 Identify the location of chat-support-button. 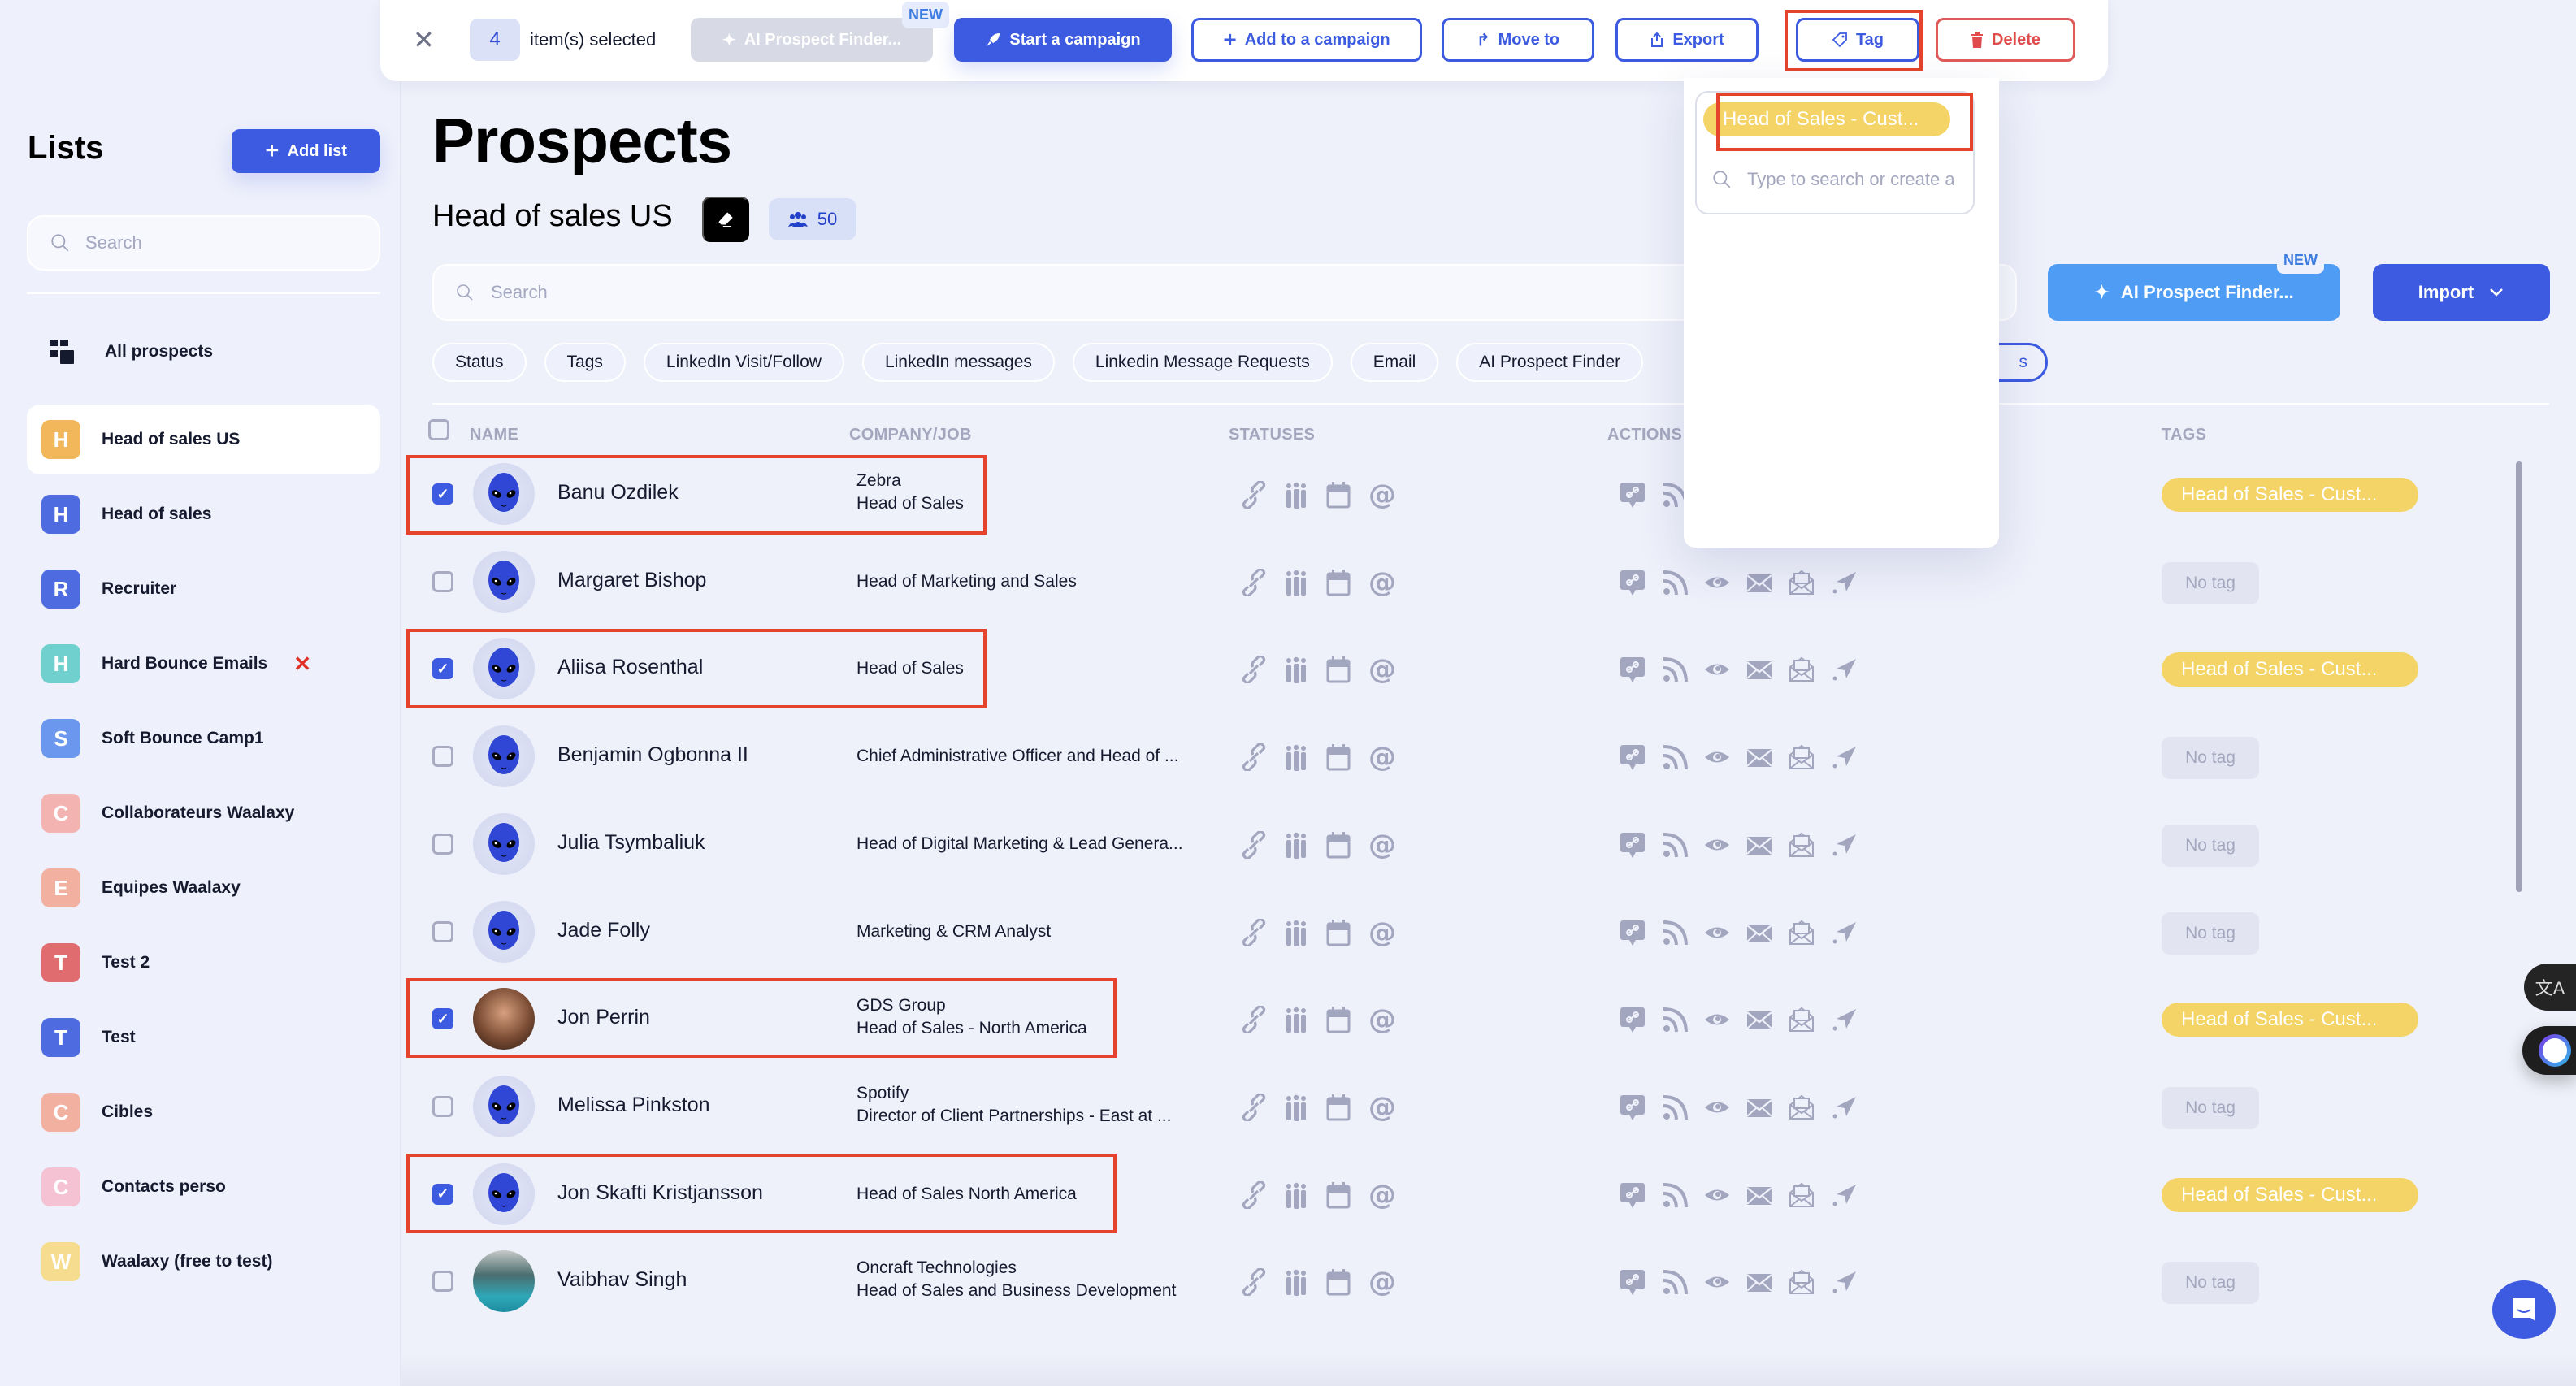
(2524, 1309).